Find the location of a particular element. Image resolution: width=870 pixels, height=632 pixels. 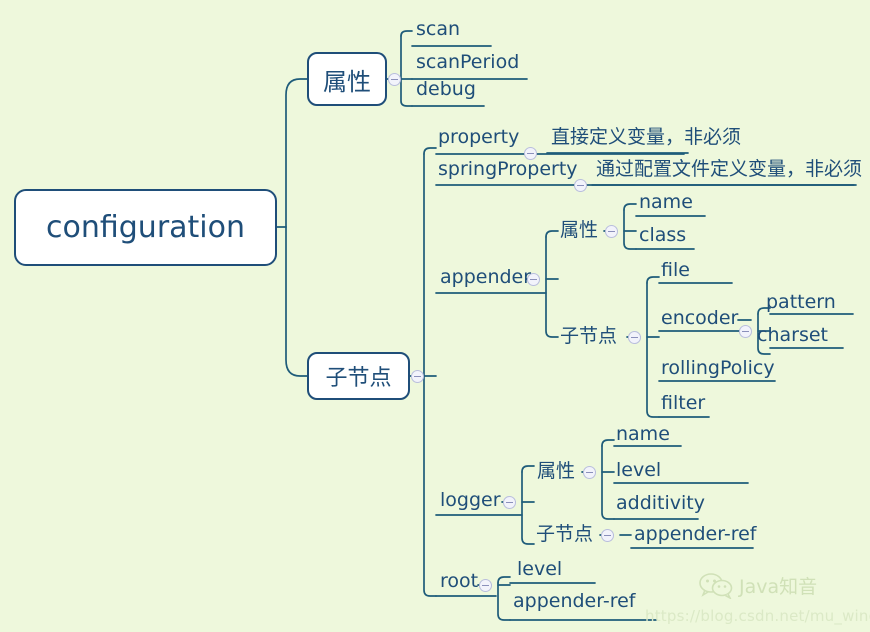

node-logger-attributes: 属性 is located at coordinates (556, 471).